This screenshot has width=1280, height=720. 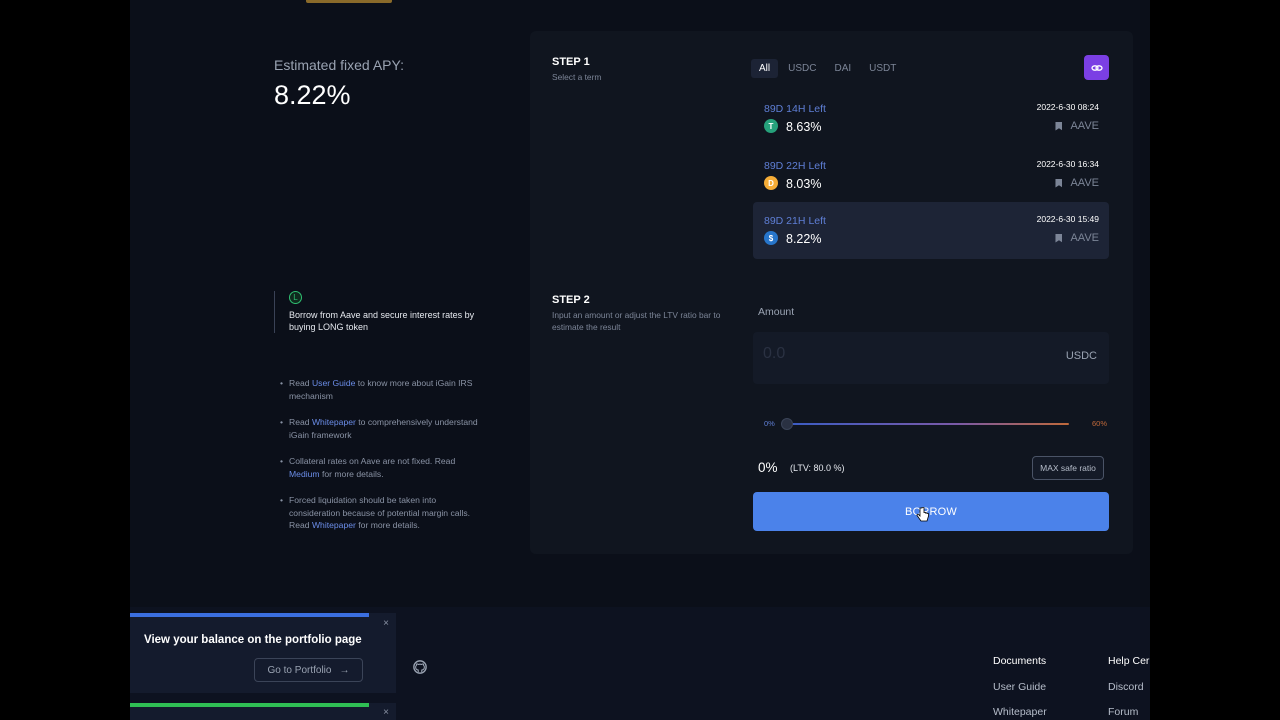 What do you see at coordinates (1067, 107) in the screenshot?
I see `term-date: 2022-6-30 08:24` at bounding box center [1067, 107].